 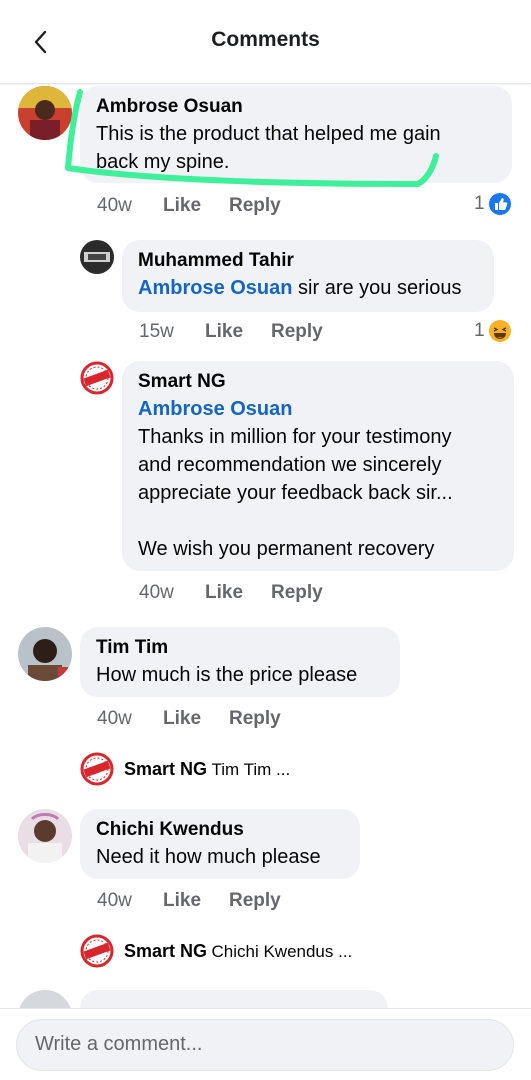 What do you see at coordinates (252, 138) in the screenshot?
I see `highlight-annotation` at bounding box center [252, 138].